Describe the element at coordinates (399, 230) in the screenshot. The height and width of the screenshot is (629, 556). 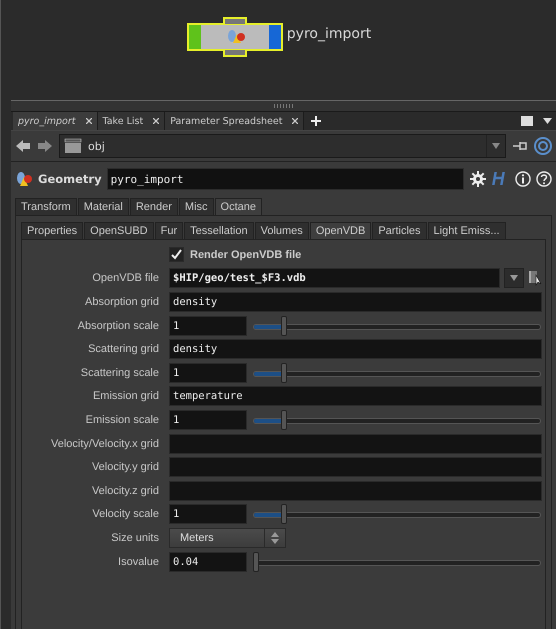
I see `tab: Particles` at that location.